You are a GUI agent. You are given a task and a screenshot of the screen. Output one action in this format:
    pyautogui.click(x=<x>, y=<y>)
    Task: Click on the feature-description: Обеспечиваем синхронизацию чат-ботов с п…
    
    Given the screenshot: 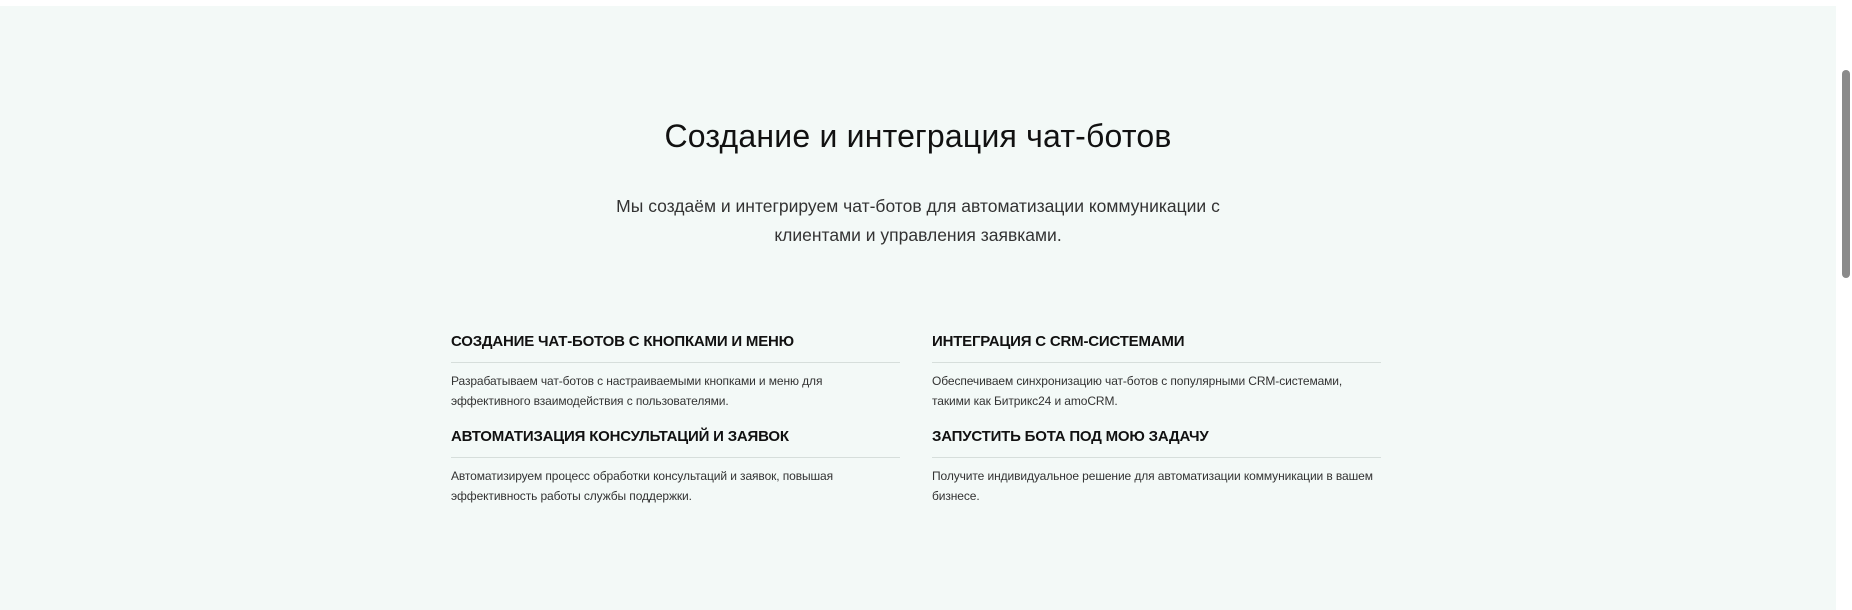 What is the action you would take?
    pyautogui.click(x=1137, y=391)
    